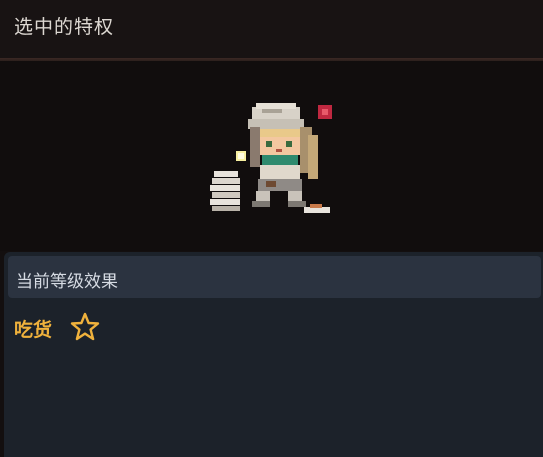 This screenshot has width=543, height=457. Describe the element at coordinates (64, 27) in the screenshot. I see `page-title: 选中的特权` at that location.